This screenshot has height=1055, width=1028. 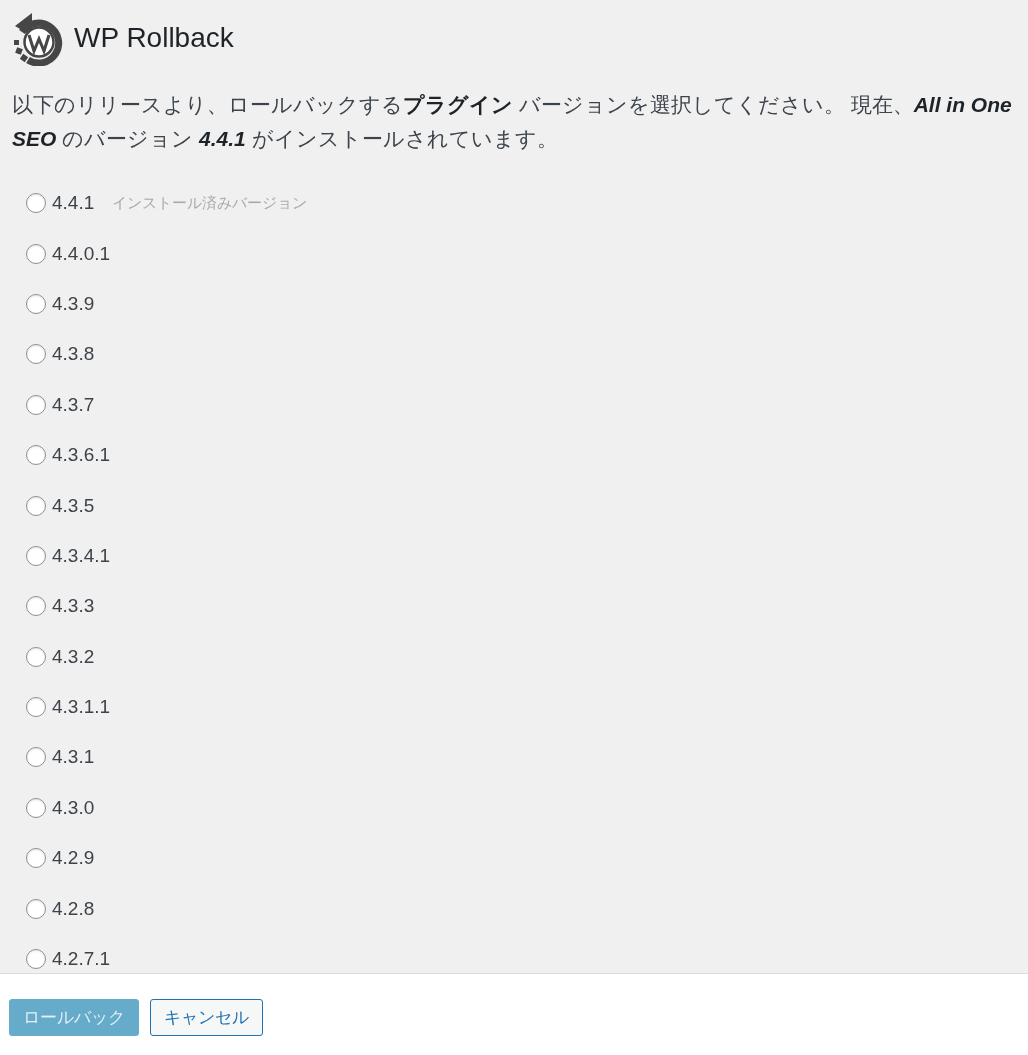 I want to click on version-label: 4.3.2, so click(x=73, y=656).